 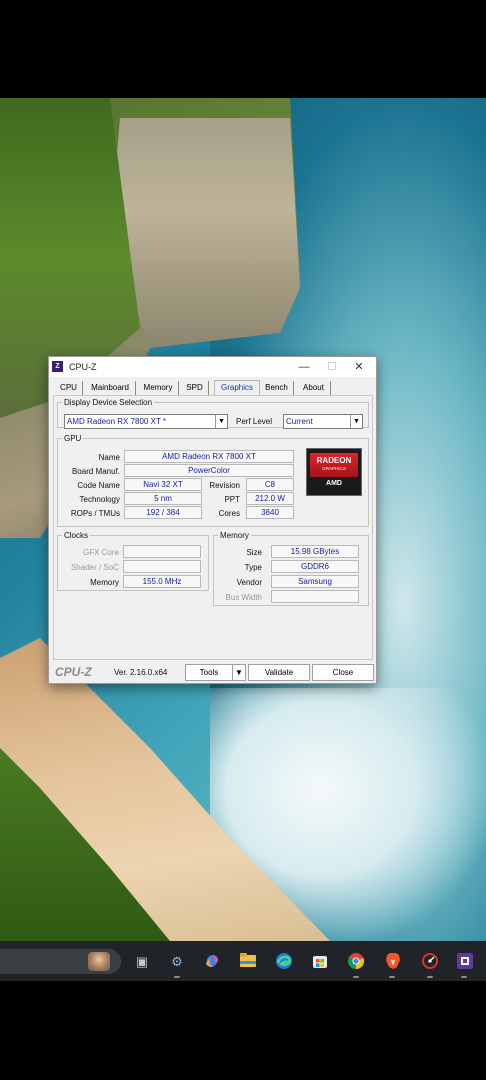 I want to click on memory-size-value: 15.98 GBytes, so click(x=315, y=551).